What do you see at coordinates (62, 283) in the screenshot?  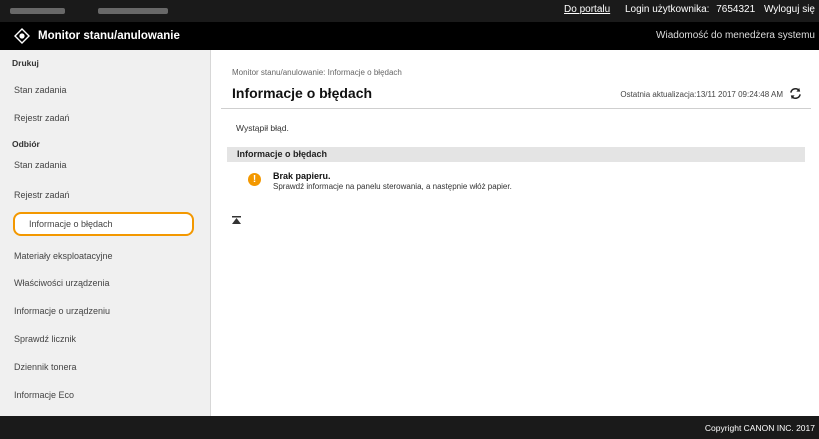 I see `sidebar-item-device-features: Właściwości urządzenia` at bounding box center [62, 283].